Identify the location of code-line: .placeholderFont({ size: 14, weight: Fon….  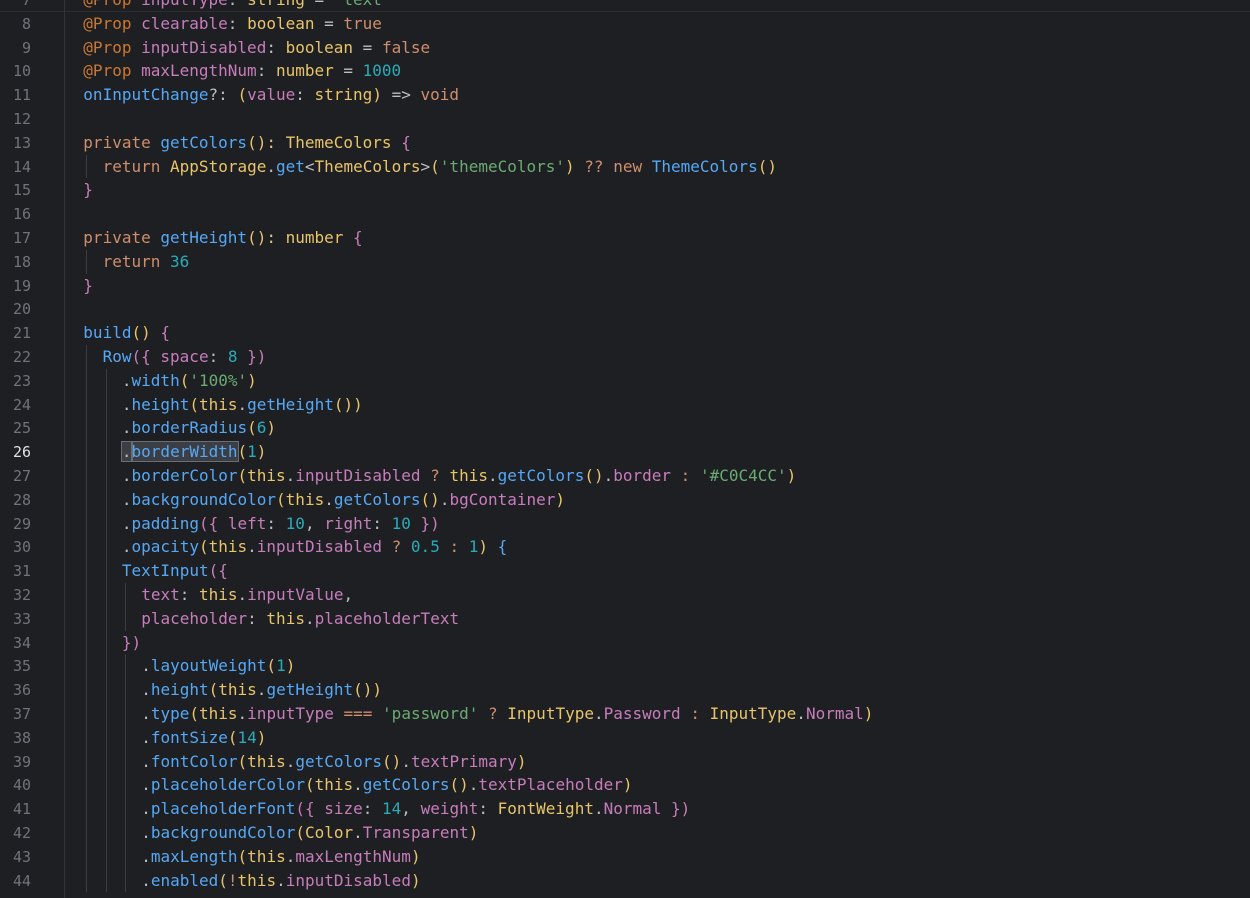
(377, 809).